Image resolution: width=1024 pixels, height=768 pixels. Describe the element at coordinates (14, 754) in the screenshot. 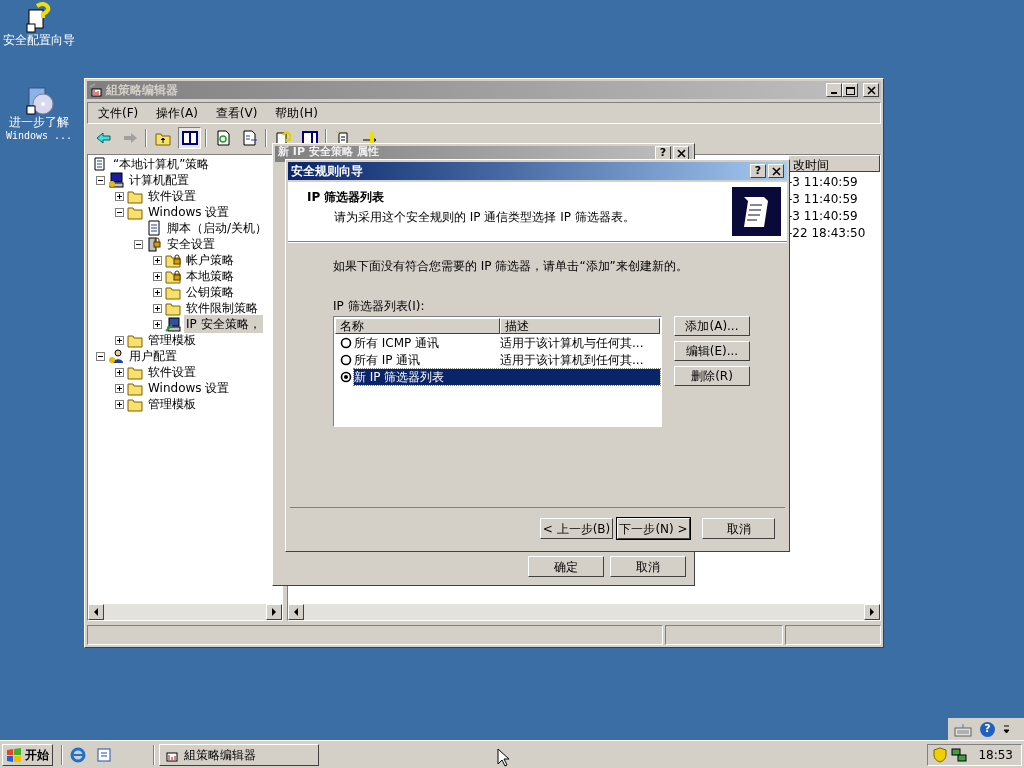

I see `windows-logo-icon` at that location.